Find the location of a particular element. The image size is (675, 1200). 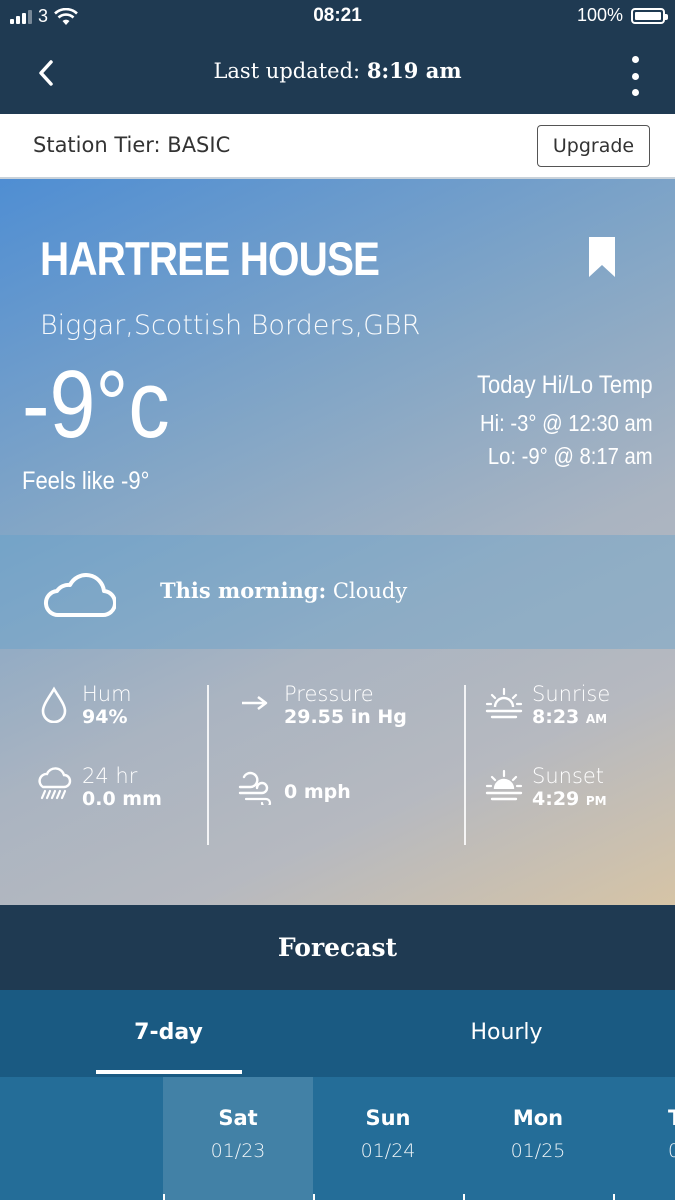

day-date: 01/23 is located at coordinates (238, 1151).